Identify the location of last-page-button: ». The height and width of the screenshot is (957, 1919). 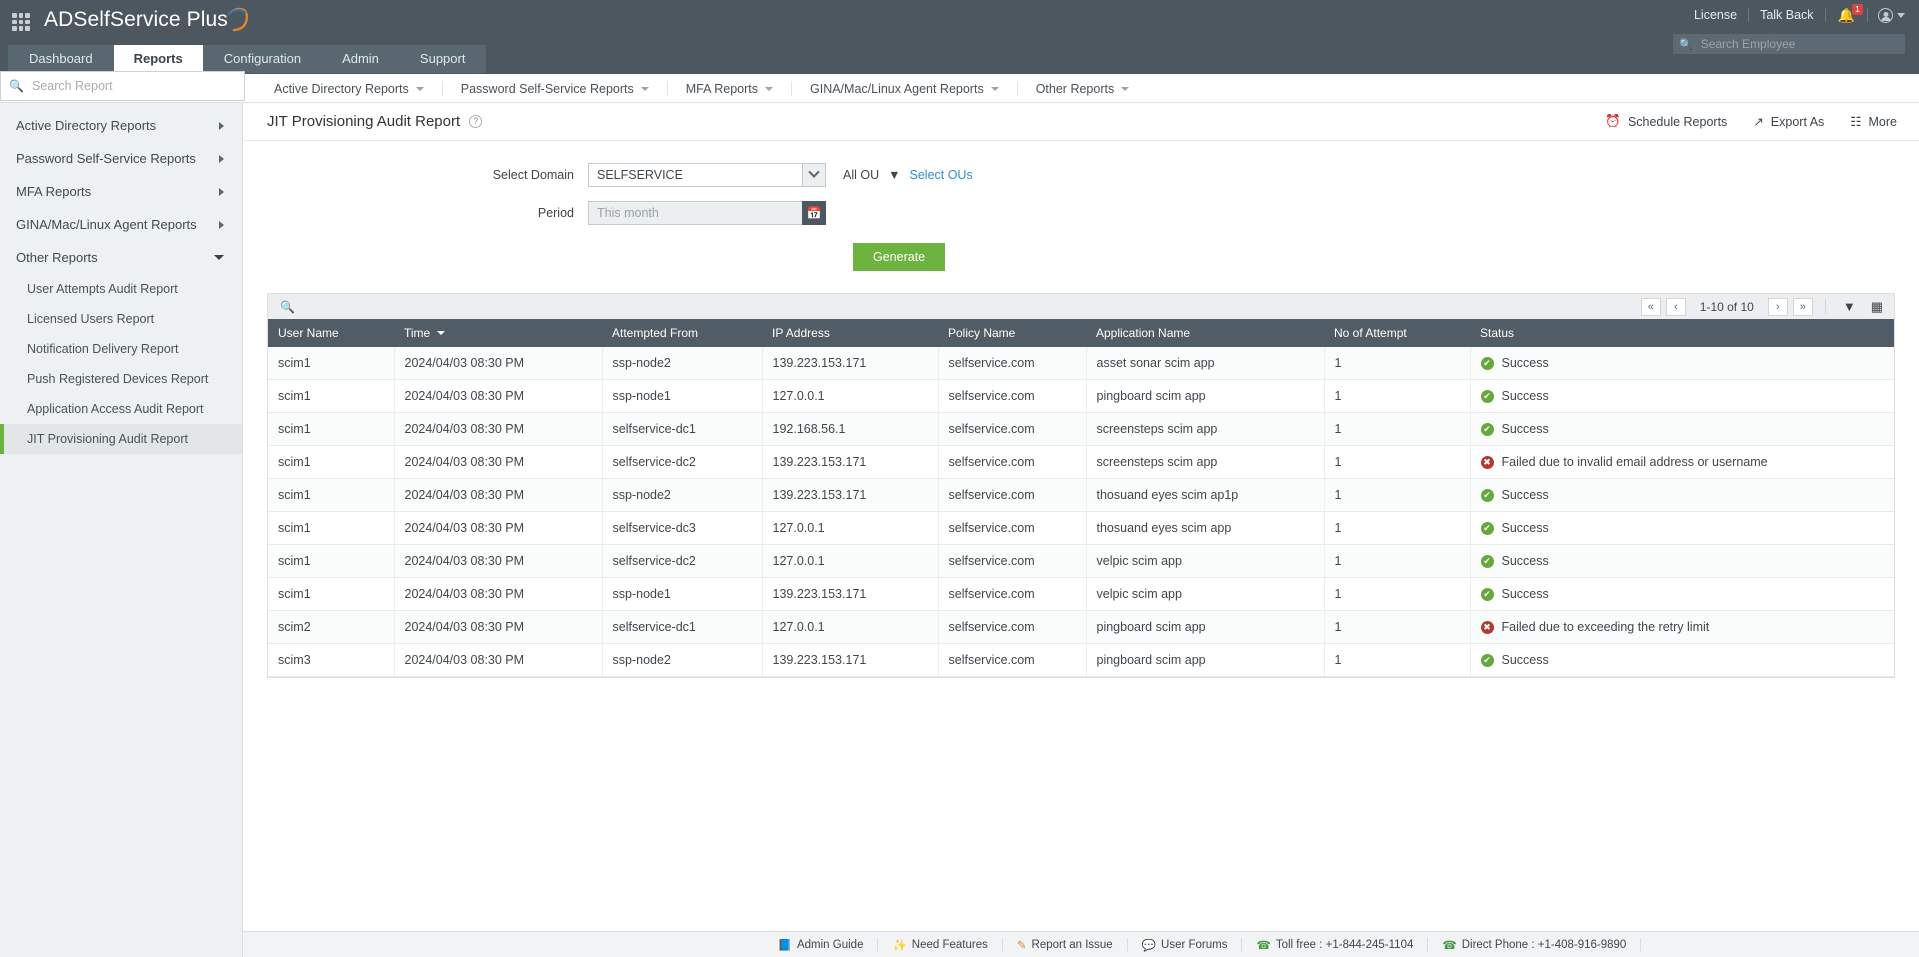
(1802, 306).